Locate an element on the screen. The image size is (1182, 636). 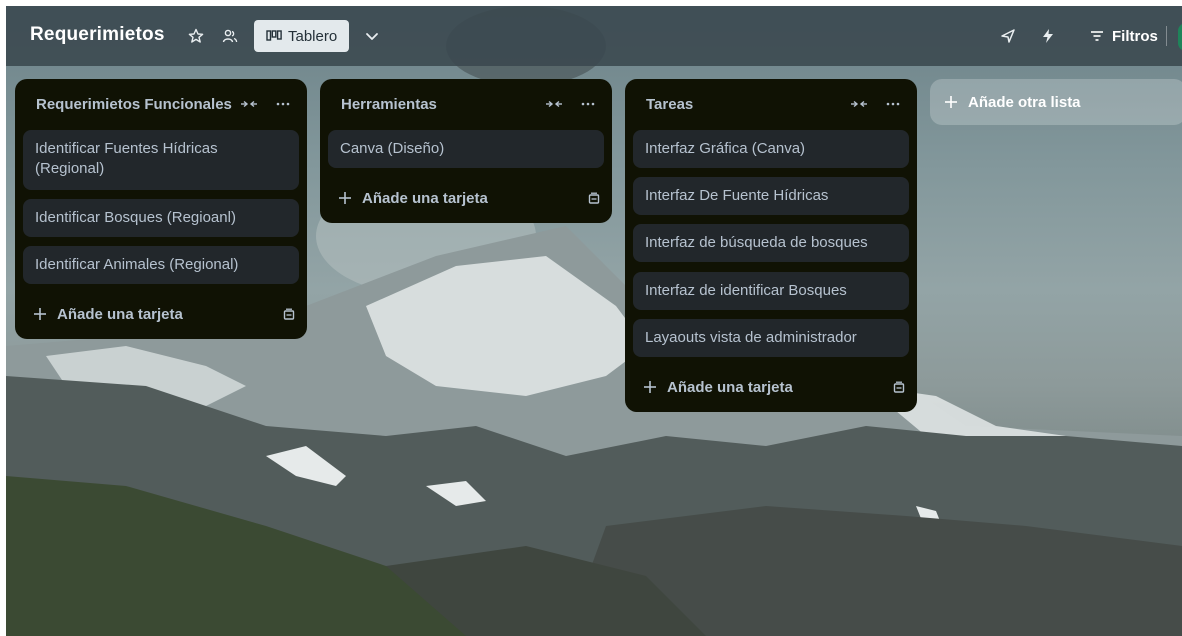
card: Canva (Diseño) is located at coordinates (466, 149).